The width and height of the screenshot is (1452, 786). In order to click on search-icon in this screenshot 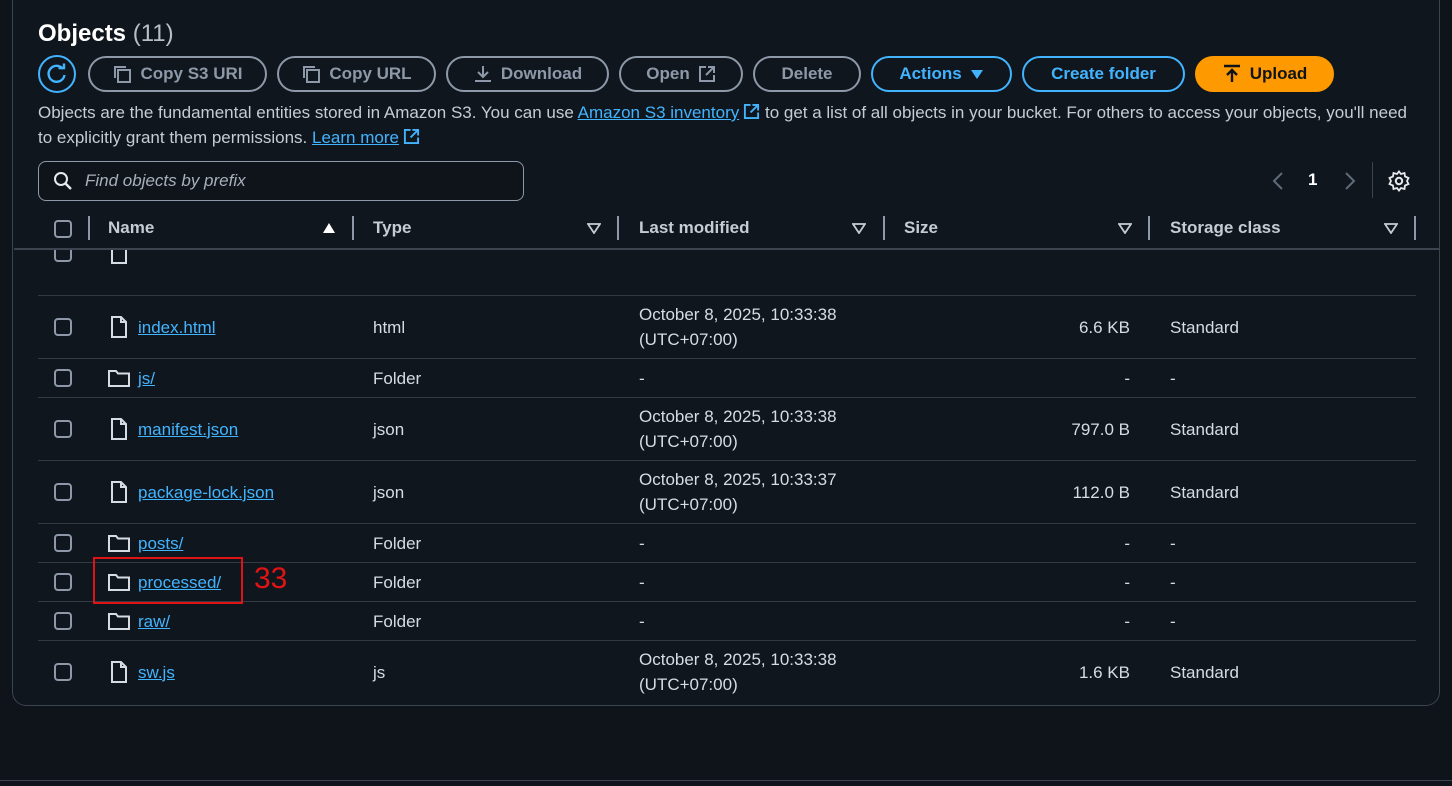, I will do `click(63, 181)`.